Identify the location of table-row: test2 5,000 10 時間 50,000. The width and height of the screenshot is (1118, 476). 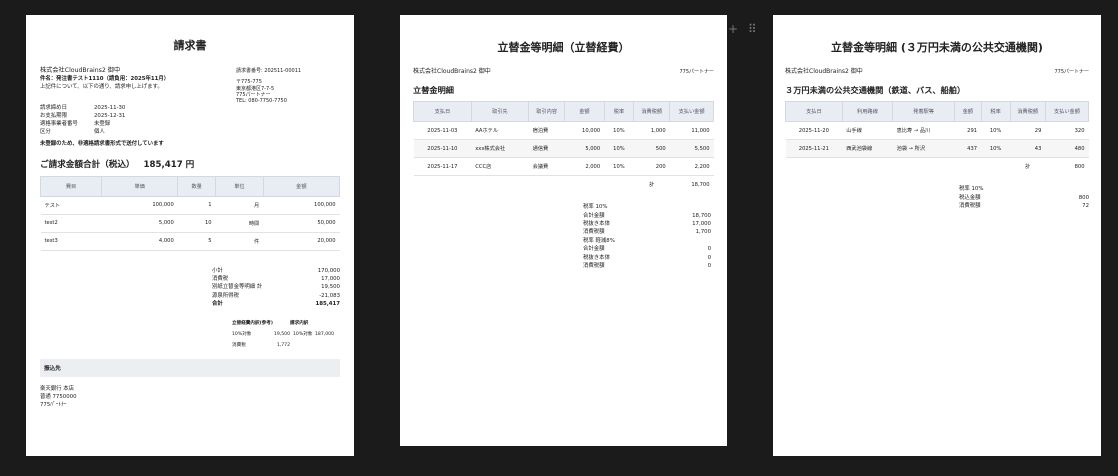
(190, 223).